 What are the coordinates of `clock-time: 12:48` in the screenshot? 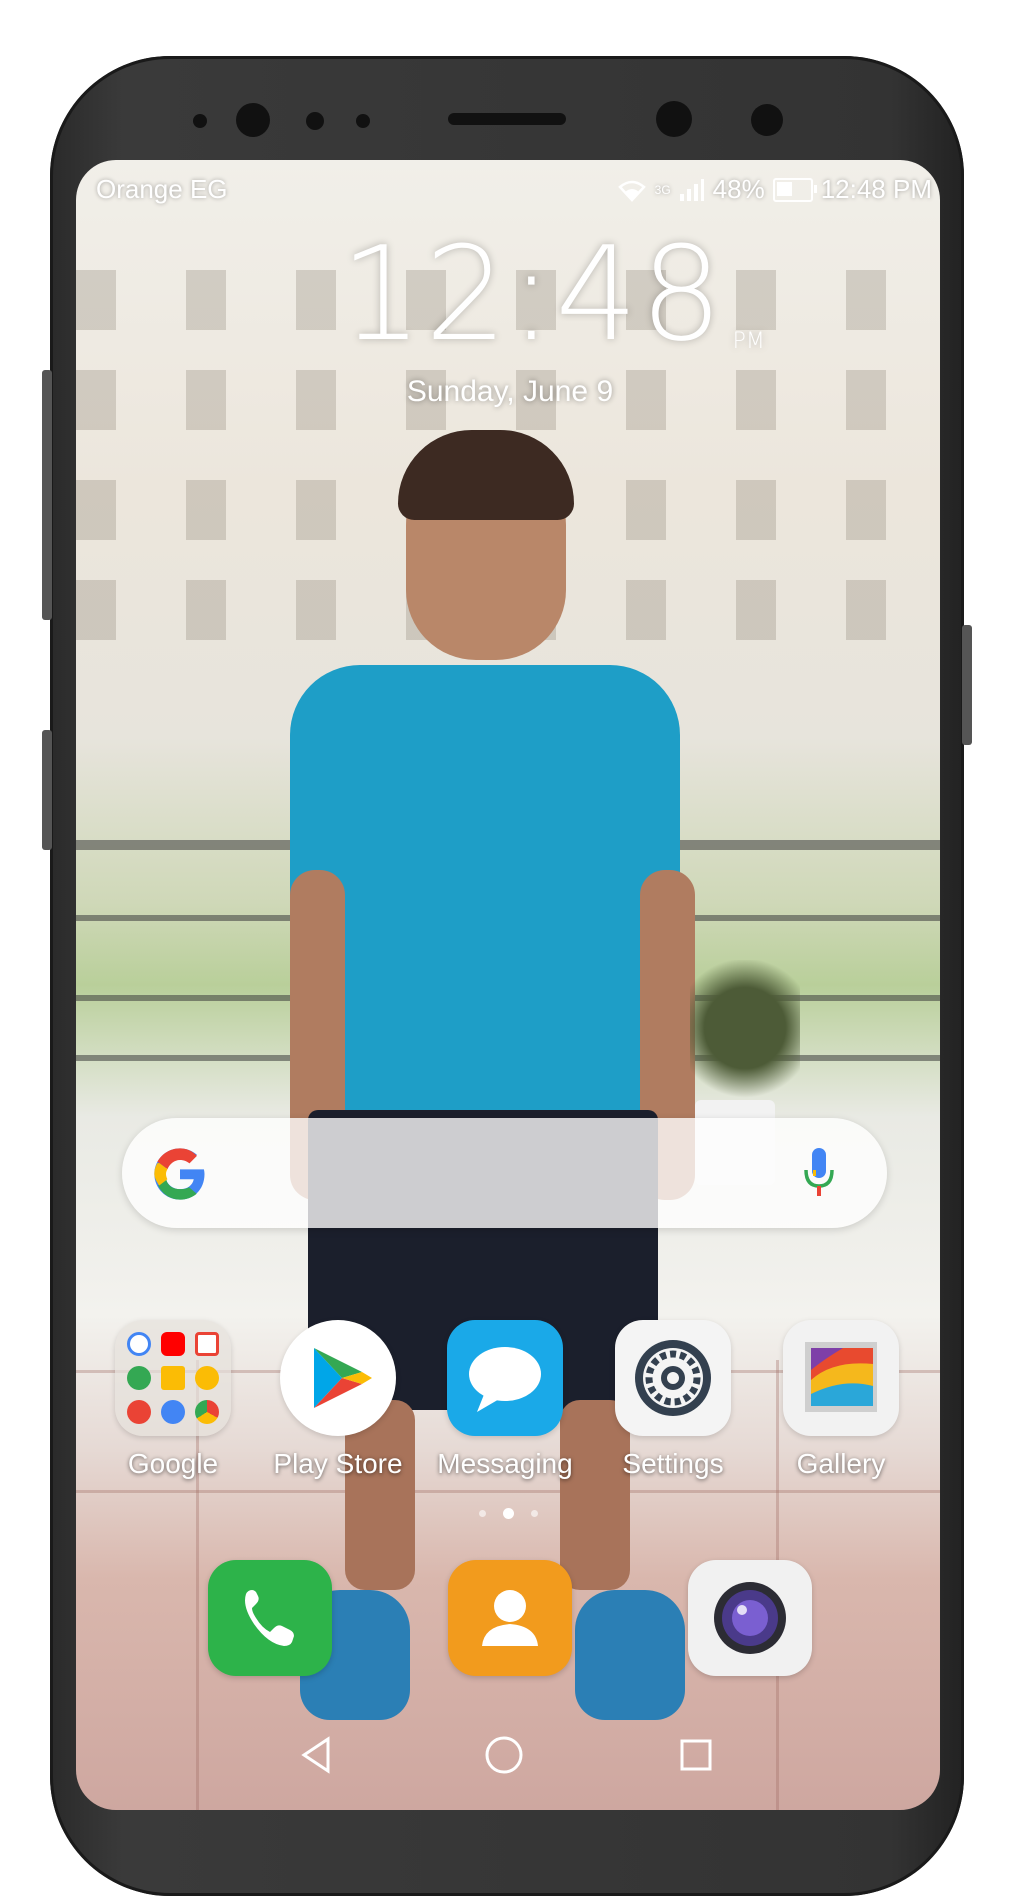 It's located at (532, 294).